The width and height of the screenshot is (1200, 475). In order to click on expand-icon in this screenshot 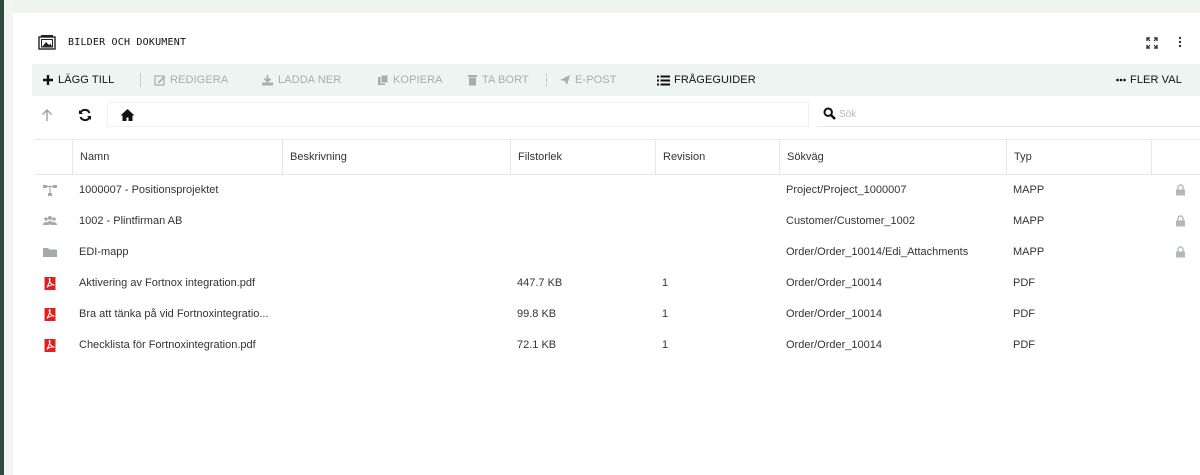, I will do `click(1152, 43)`.